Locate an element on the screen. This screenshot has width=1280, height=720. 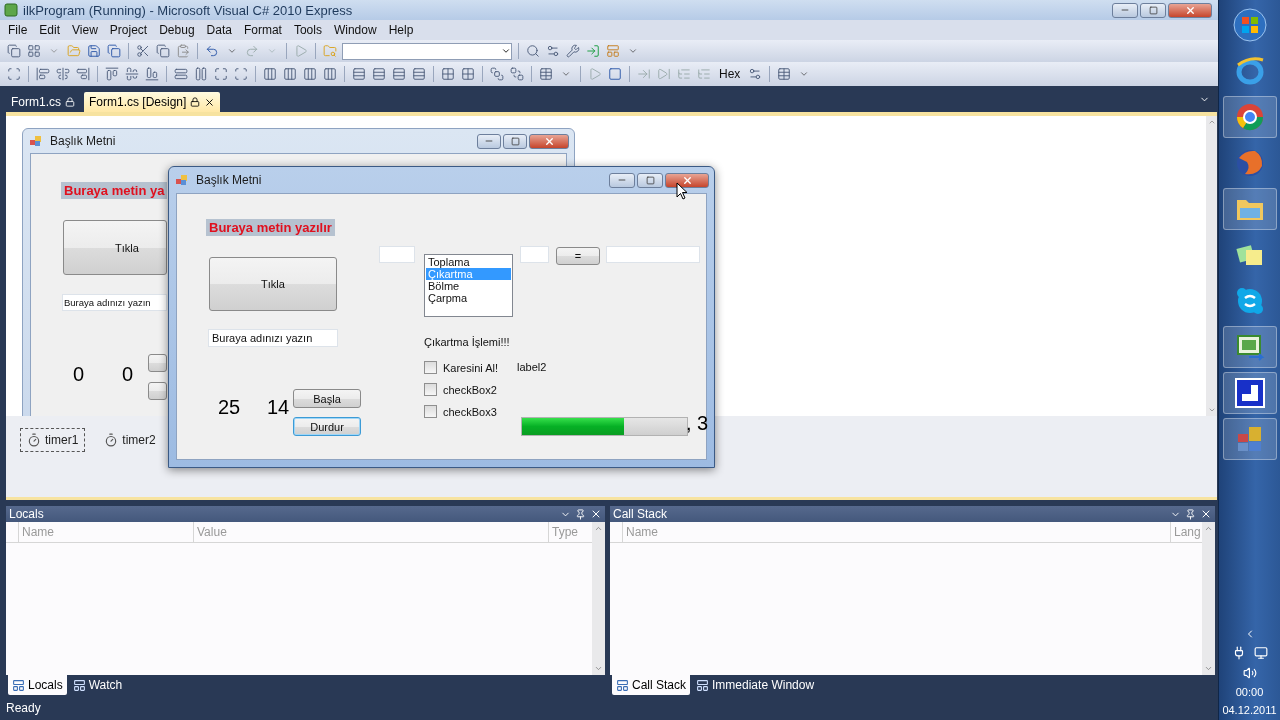
stop-icon is located at coordinates (615, 74).